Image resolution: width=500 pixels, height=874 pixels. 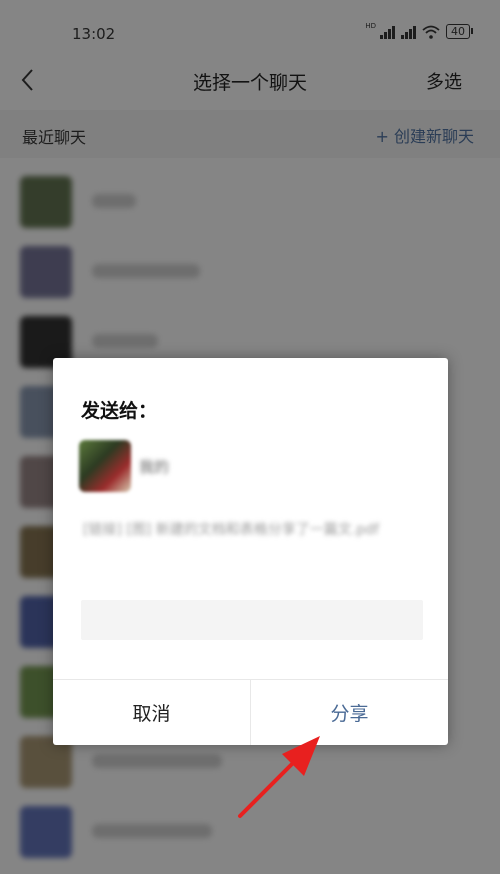 What do you see at coordinates (154, 467) in the screenshot?
I see `recipient-name: 我的` at bounding box center [154, 467].